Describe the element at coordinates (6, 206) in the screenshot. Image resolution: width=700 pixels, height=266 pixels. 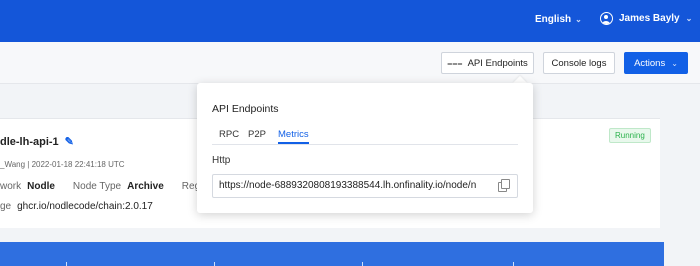
I see `image-label: ge` at that location.